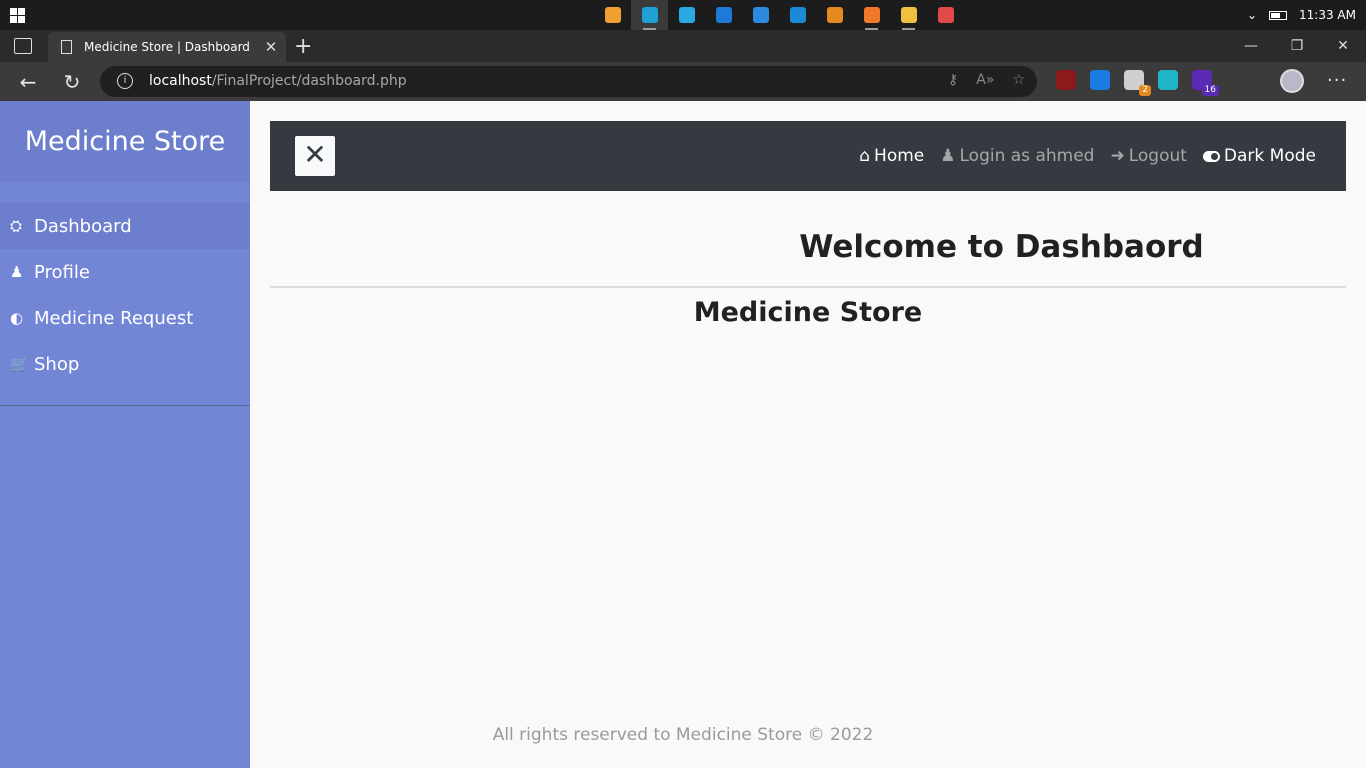 The width and height of the screenshot is (1366, 768). I want to click on windows-taskbar: ⌄ 11:33 AM, so click(683, 15).